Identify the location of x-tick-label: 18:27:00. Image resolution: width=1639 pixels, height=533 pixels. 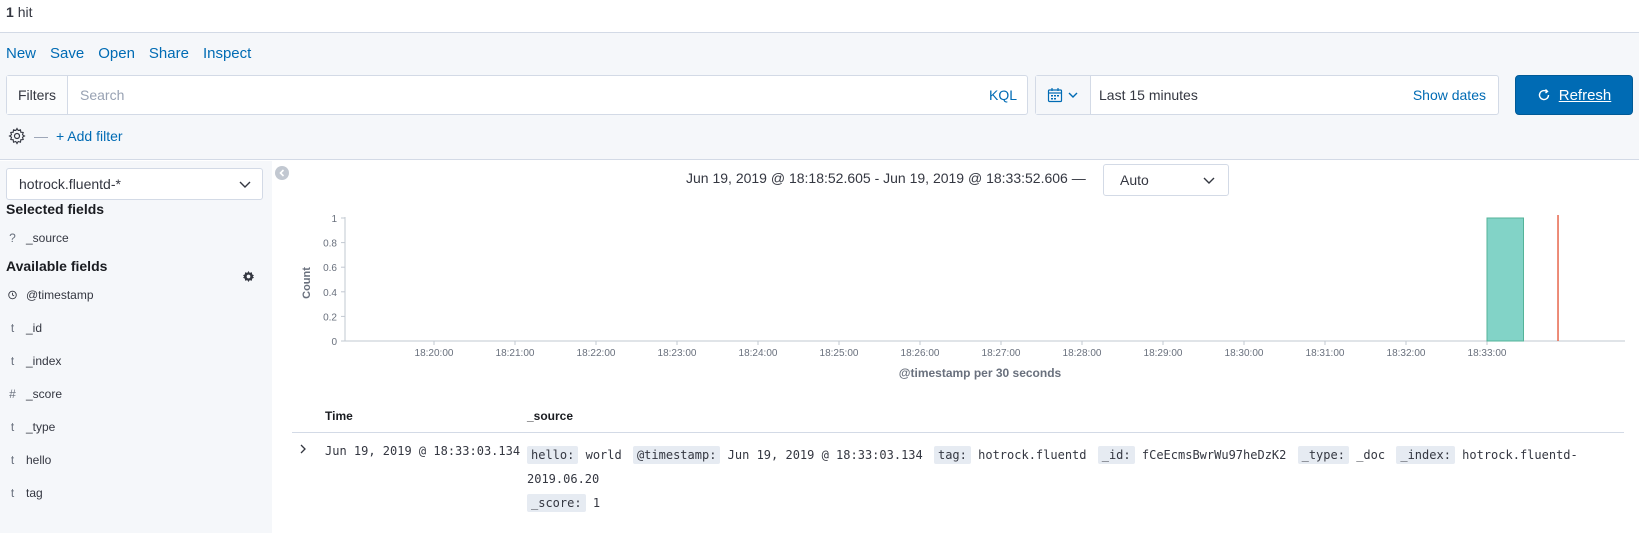
(1001, 353).